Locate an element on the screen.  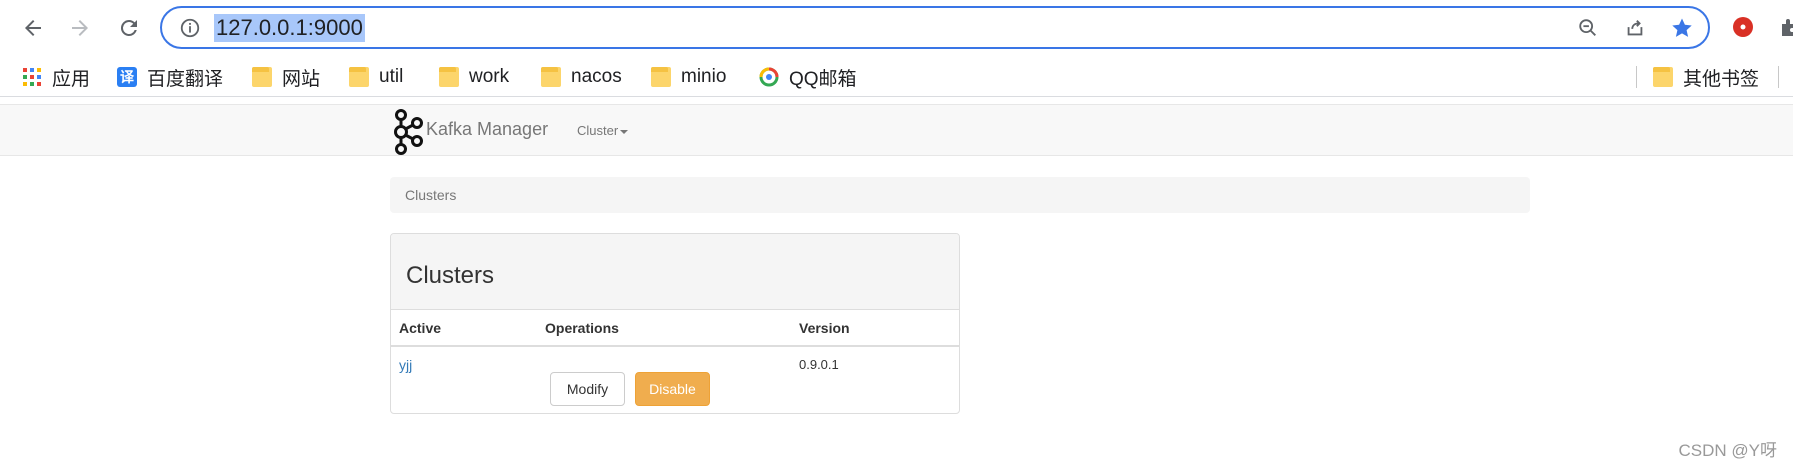
bookmark-folder-other: 其他书签 is located at coordinates (1706, 77).